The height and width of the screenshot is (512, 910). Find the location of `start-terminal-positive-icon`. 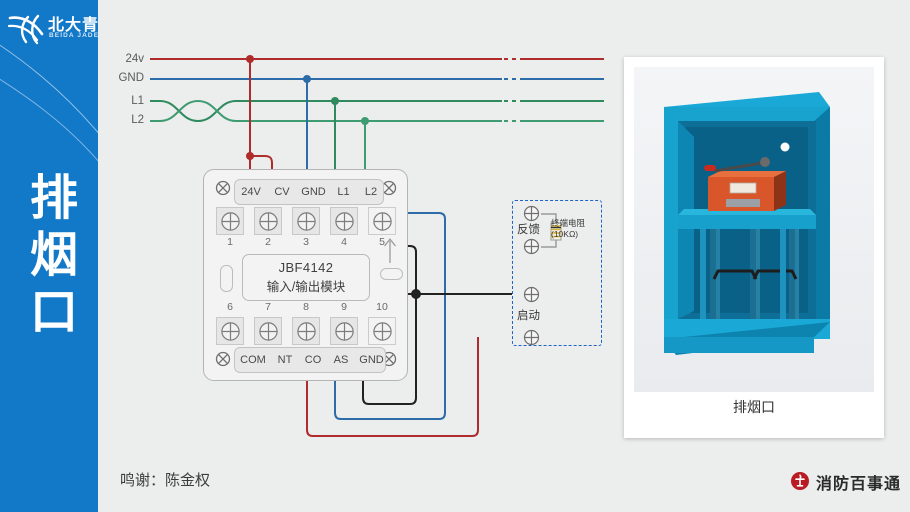

start-terminal-positive-icon is located at coordinates (531, 294).